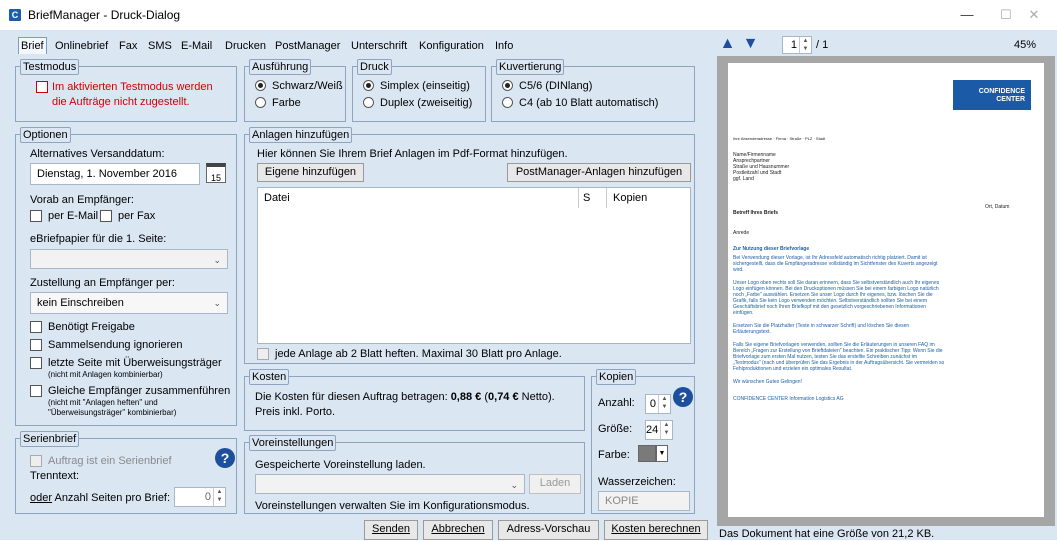 Image resolution: width=1057 pixels, height=541 pixels. What do you see at coordinates (659, 430) in the screenshot?
I see `groesse-spinner: 24 ▲ ▼` at bounding box center [659, 430].